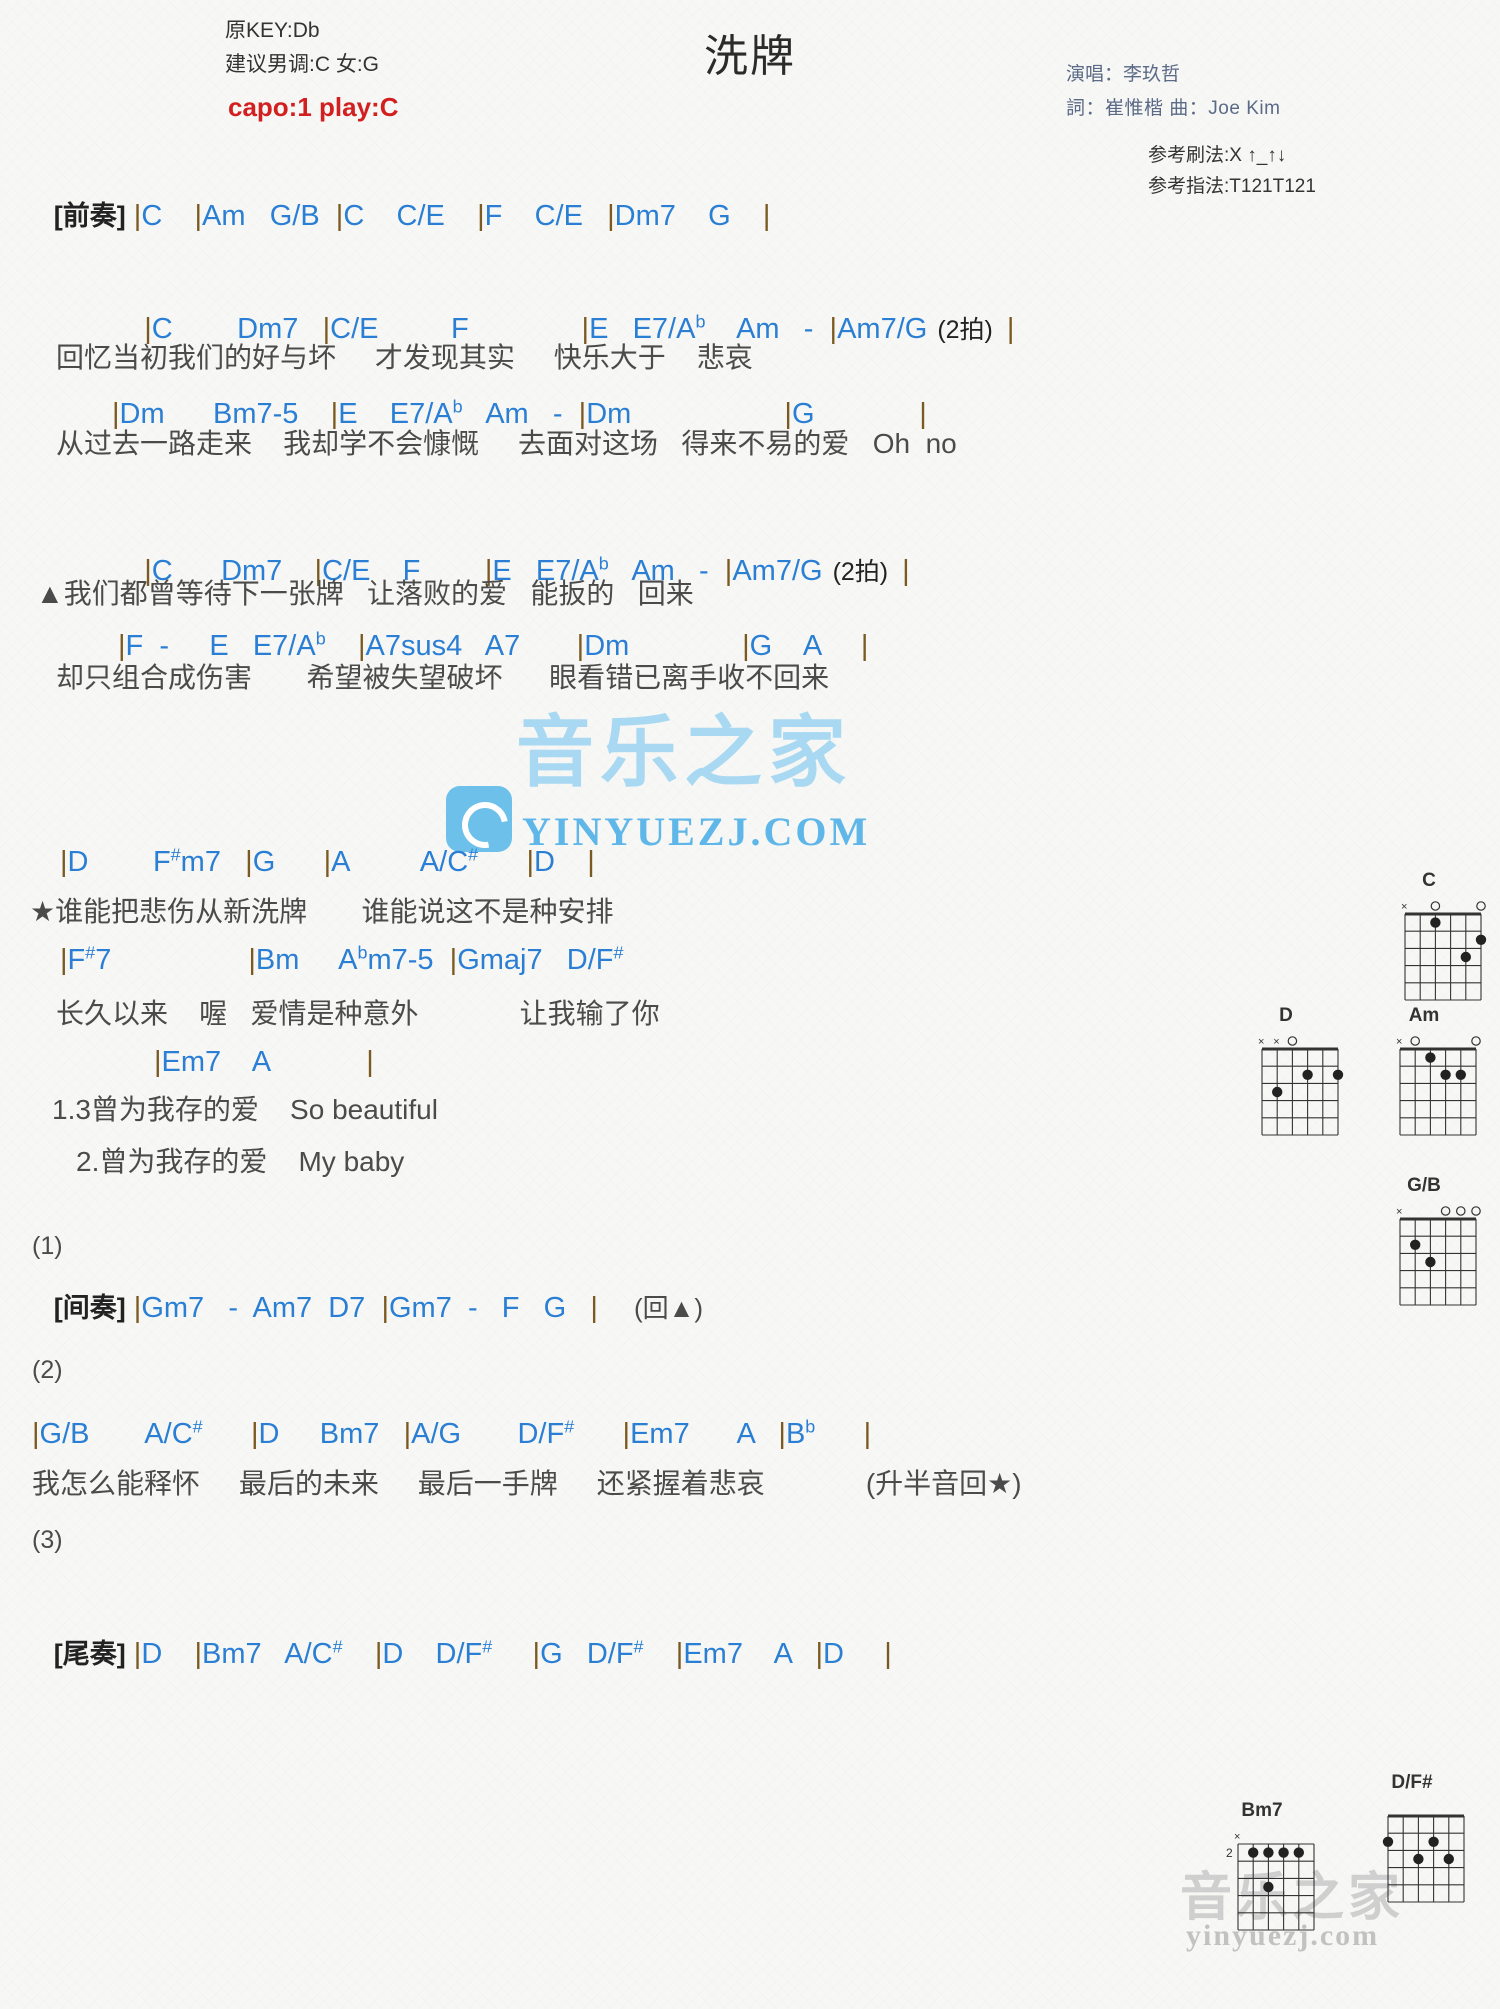  I want to click on interlude-chords: |Gm7 - Am7 D7 |Gm7 - F G |, so click(365, 1308).